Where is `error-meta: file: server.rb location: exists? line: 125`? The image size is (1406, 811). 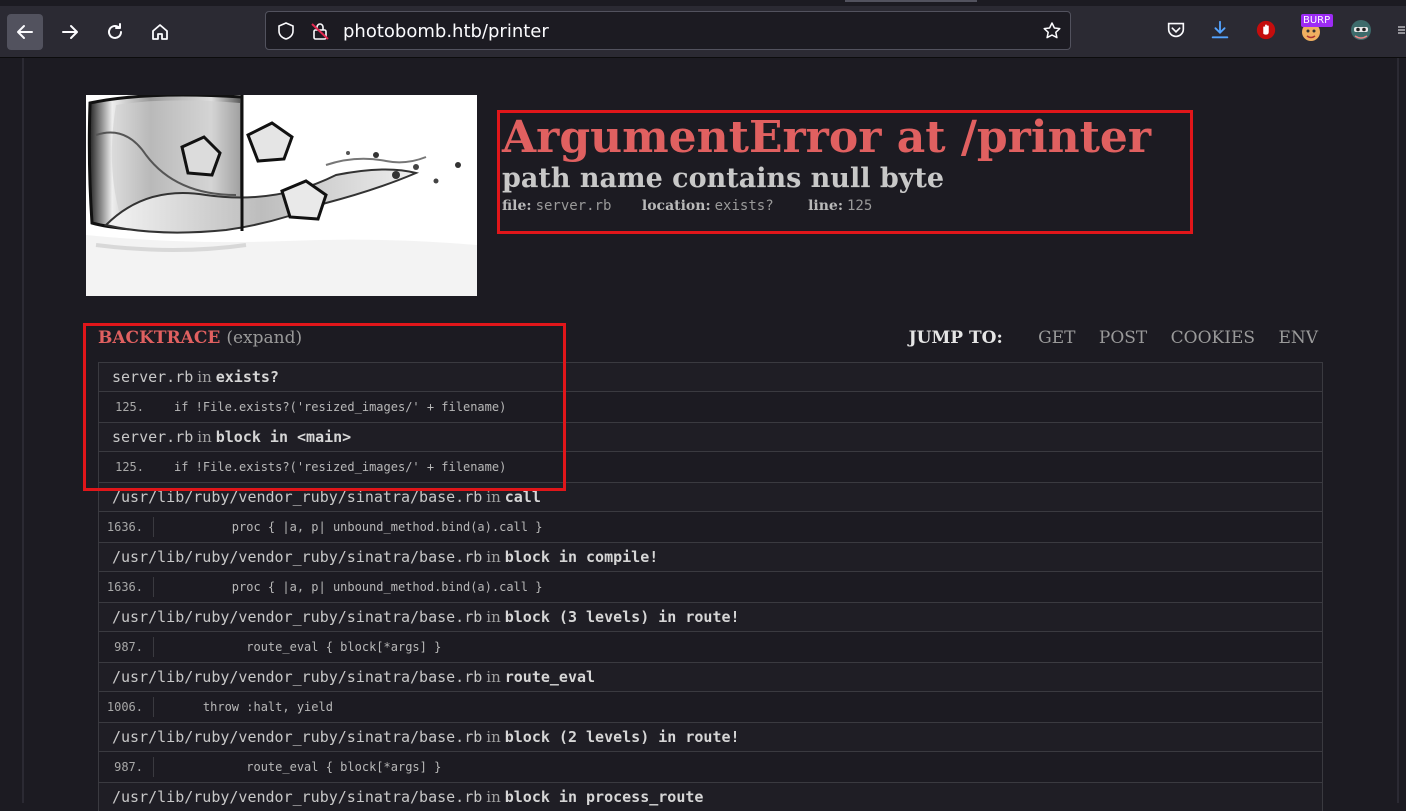 error-meta: file: server.rb location: exists? line: 125 is located at coordinates (687, 206).